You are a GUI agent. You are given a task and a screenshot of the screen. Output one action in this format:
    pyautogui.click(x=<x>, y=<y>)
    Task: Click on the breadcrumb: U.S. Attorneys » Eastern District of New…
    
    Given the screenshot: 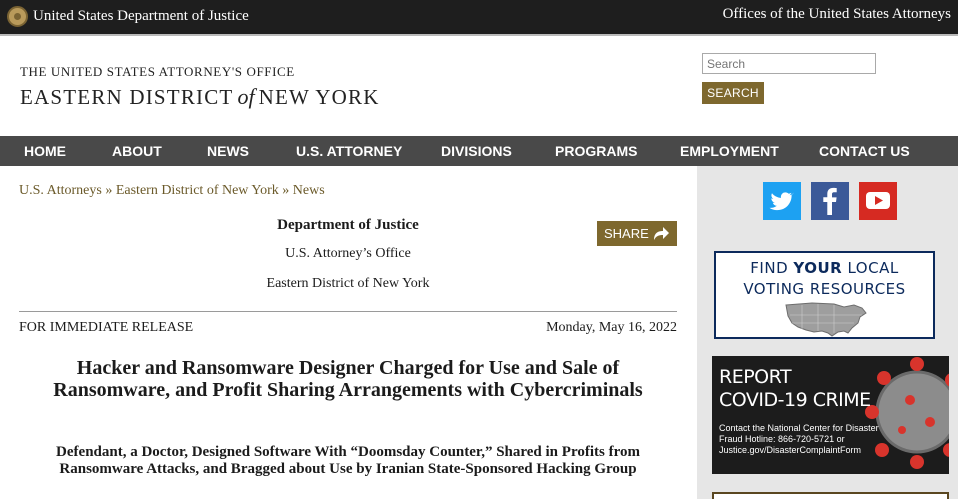 What is the action you would take?
    pyautogui.click(x=172, y=191)
    